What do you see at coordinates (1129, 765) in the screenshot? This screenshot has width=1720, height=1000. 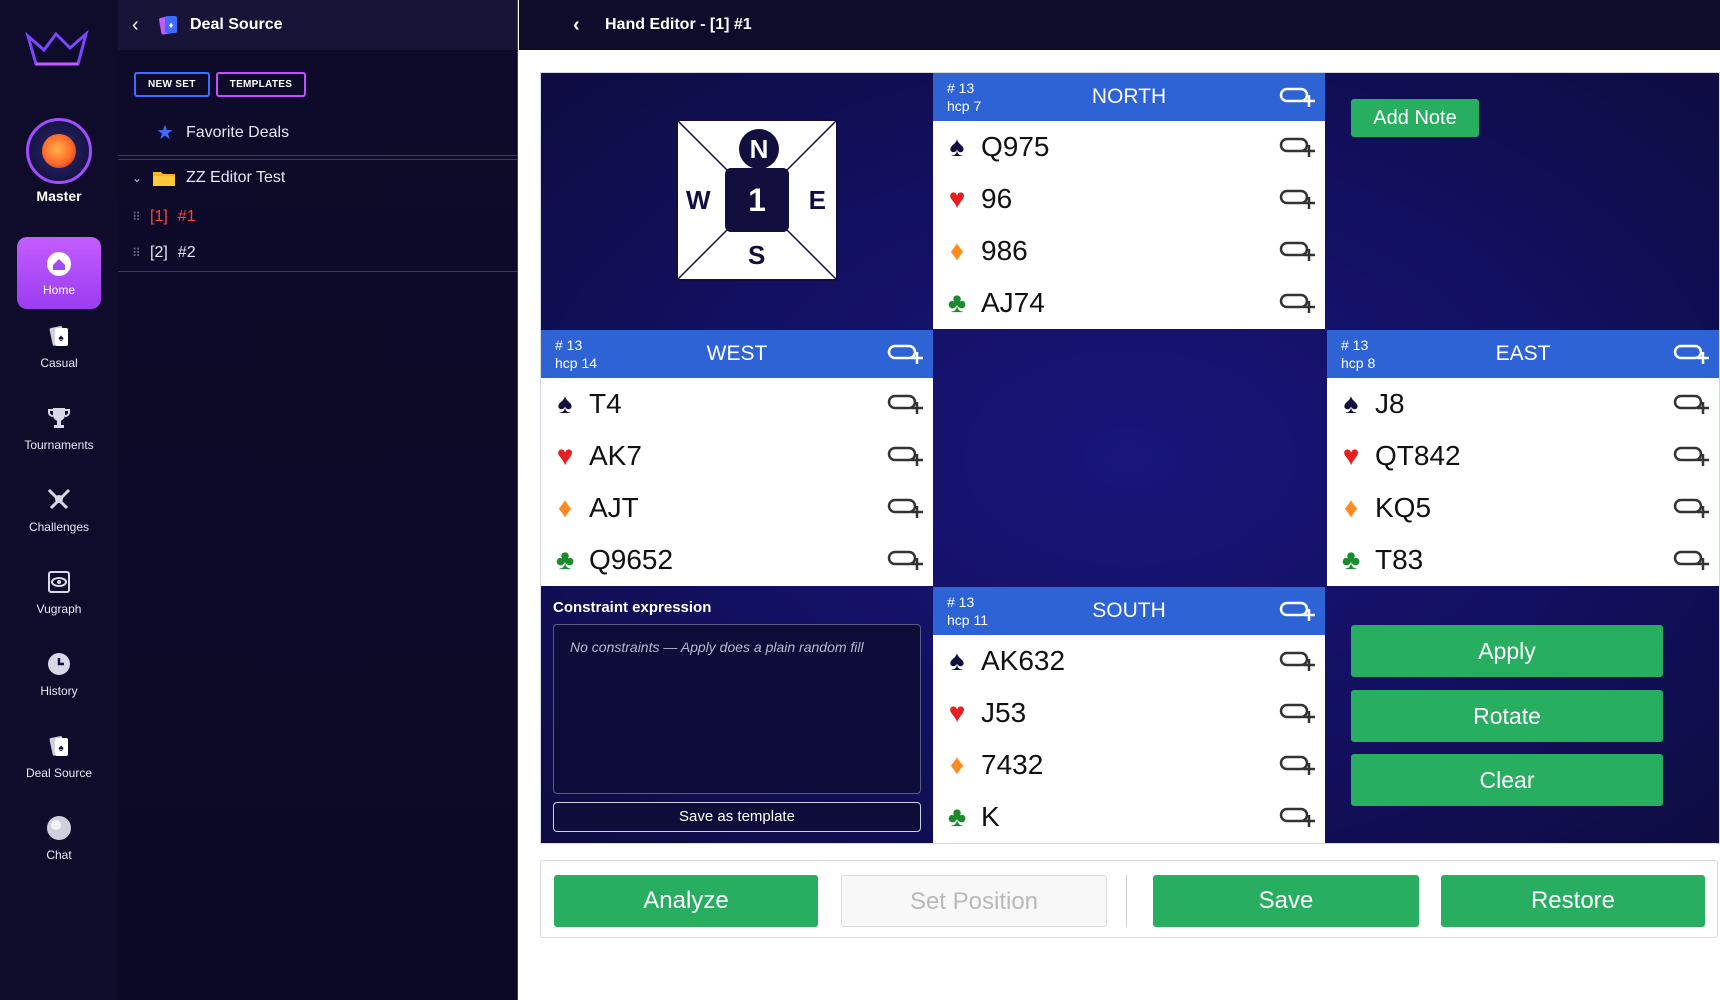 I see `suit-row-diamonds: ♦ 7432` at bounding box center [1129, 765].